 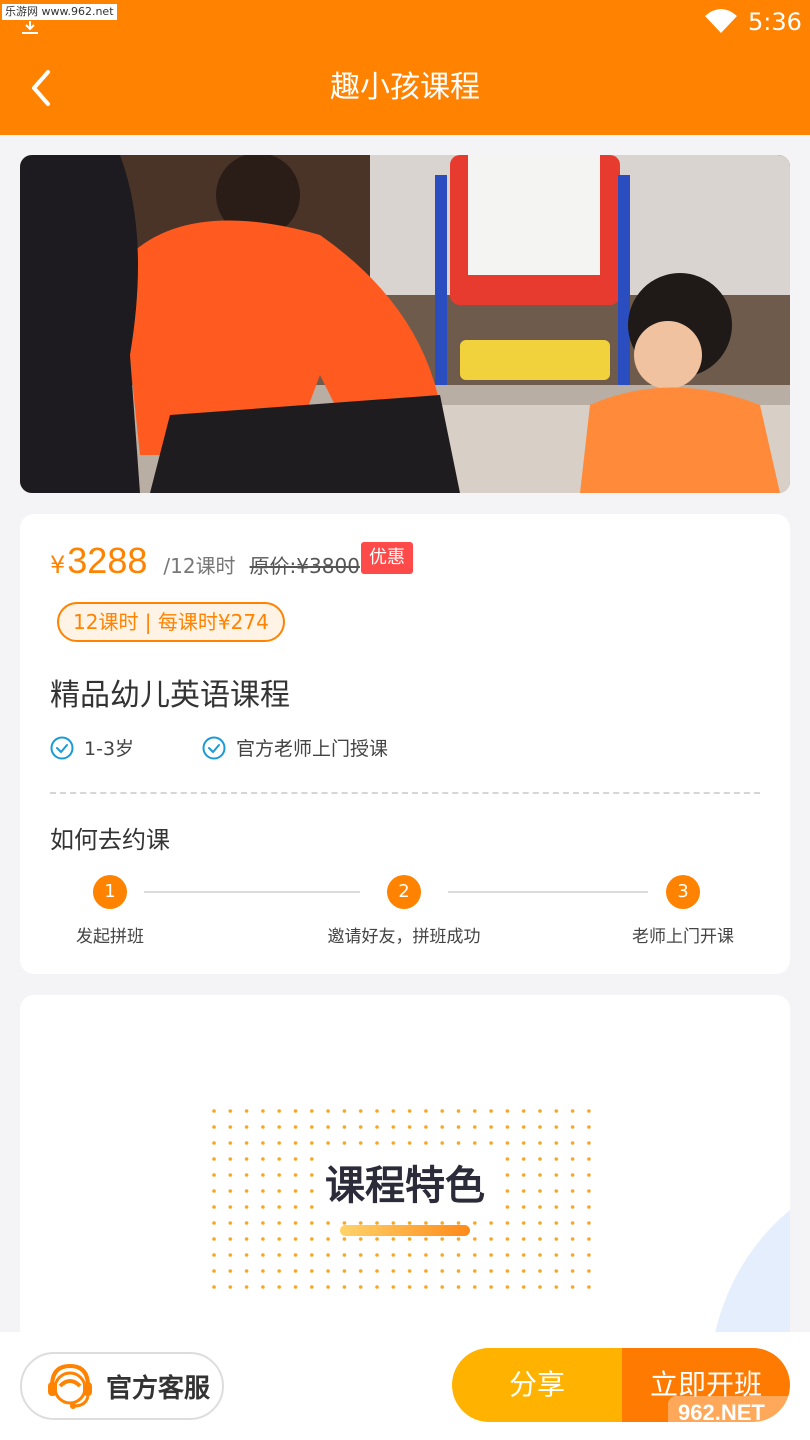 I want to click on original-price: 原价:¥3800, so click(x=304, y=566).